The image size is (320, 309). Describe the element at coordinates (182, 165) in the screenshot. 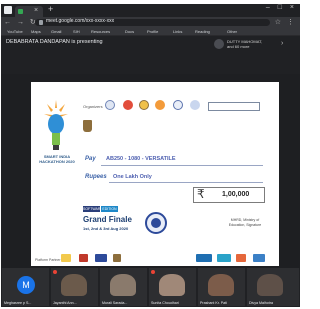

I see `pay-line` at that location.